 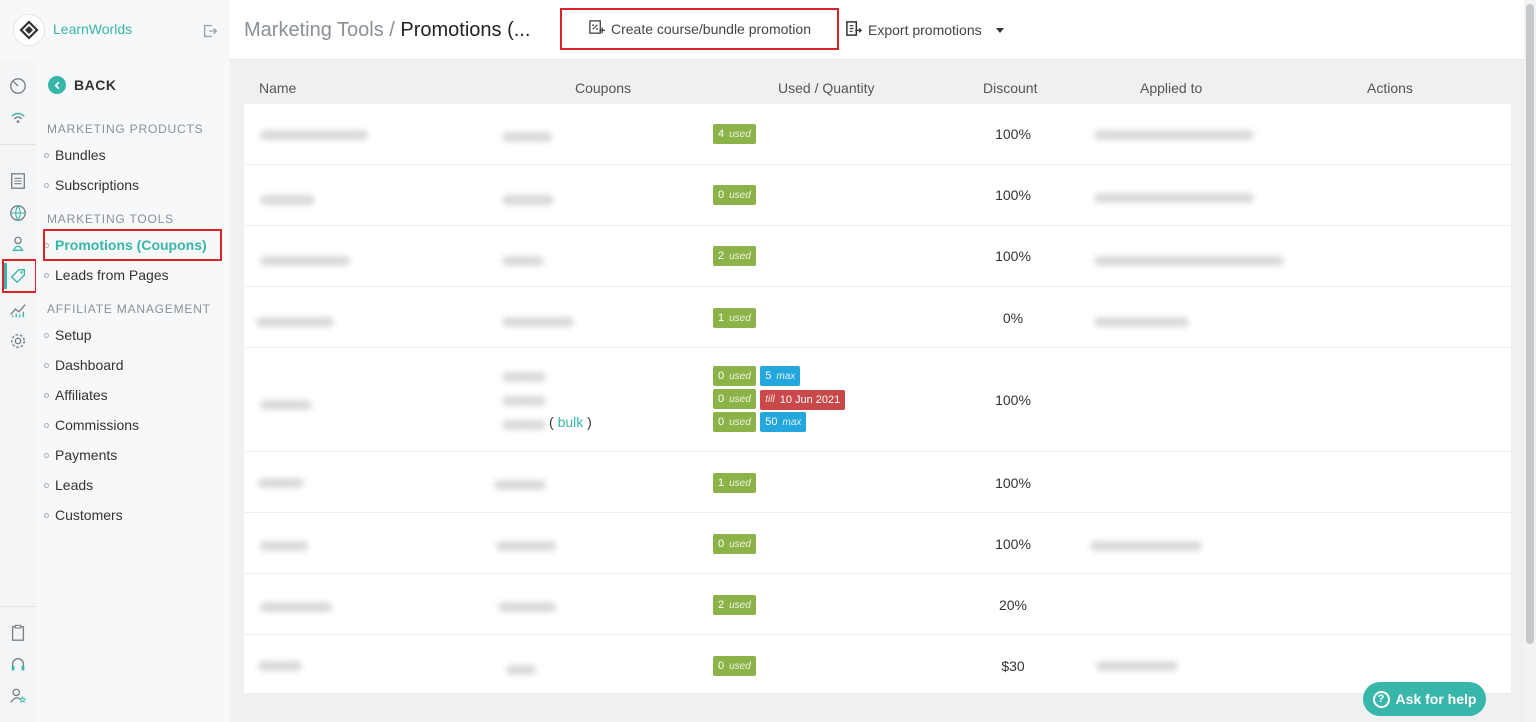 What do you see at coordinates (18, 361) in the screenshot?
I see `icon-rail` at bounding box center [18, 361].